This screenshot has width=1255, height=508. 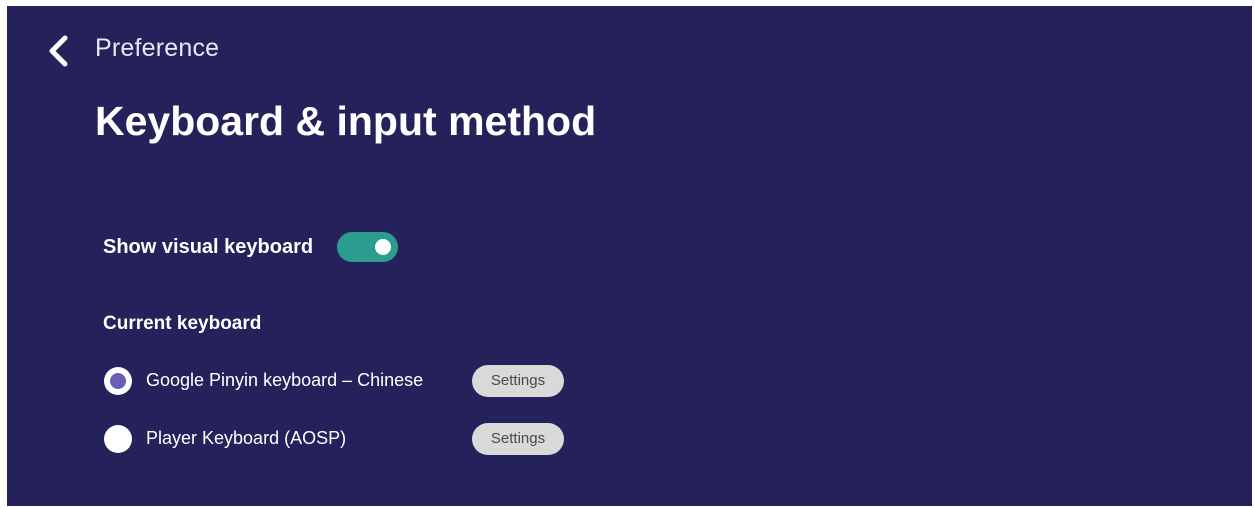 I want to click on radio-selected-dot, so click(x=118, y=381).